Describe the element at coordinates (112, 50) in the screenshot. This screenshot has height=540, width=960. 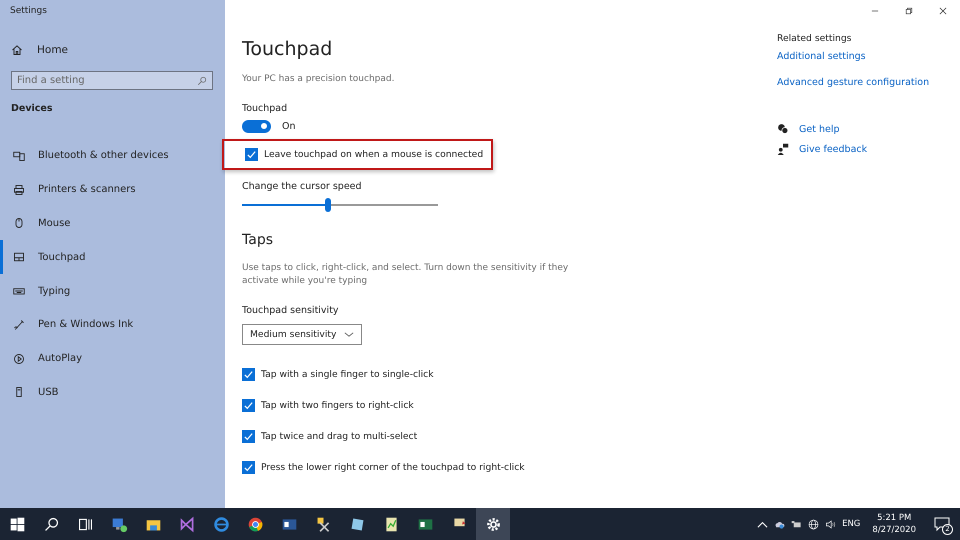
I see `home-link: Home` at that location.